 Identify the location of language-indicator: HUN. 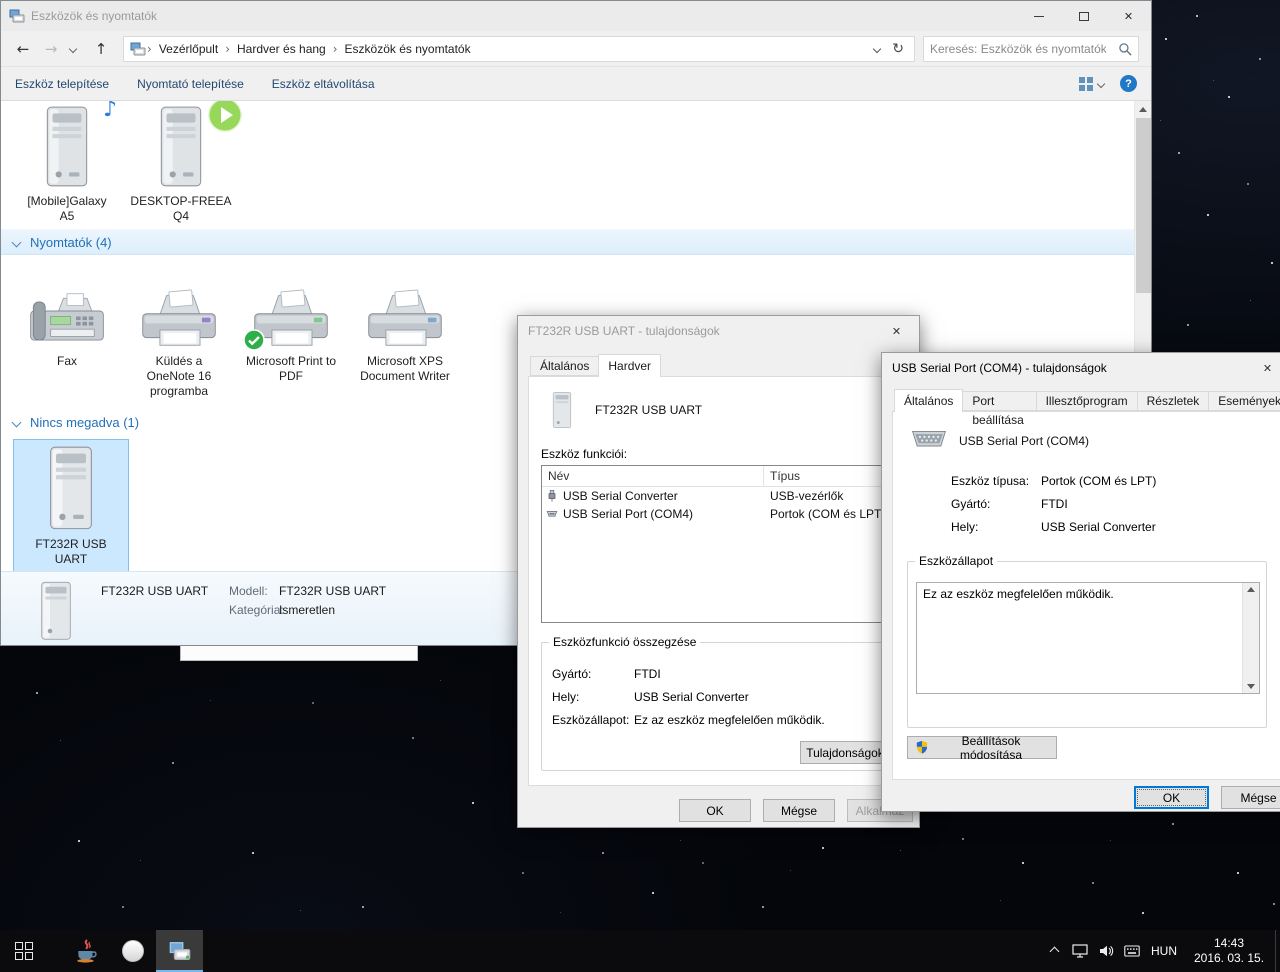
(1164, 951).